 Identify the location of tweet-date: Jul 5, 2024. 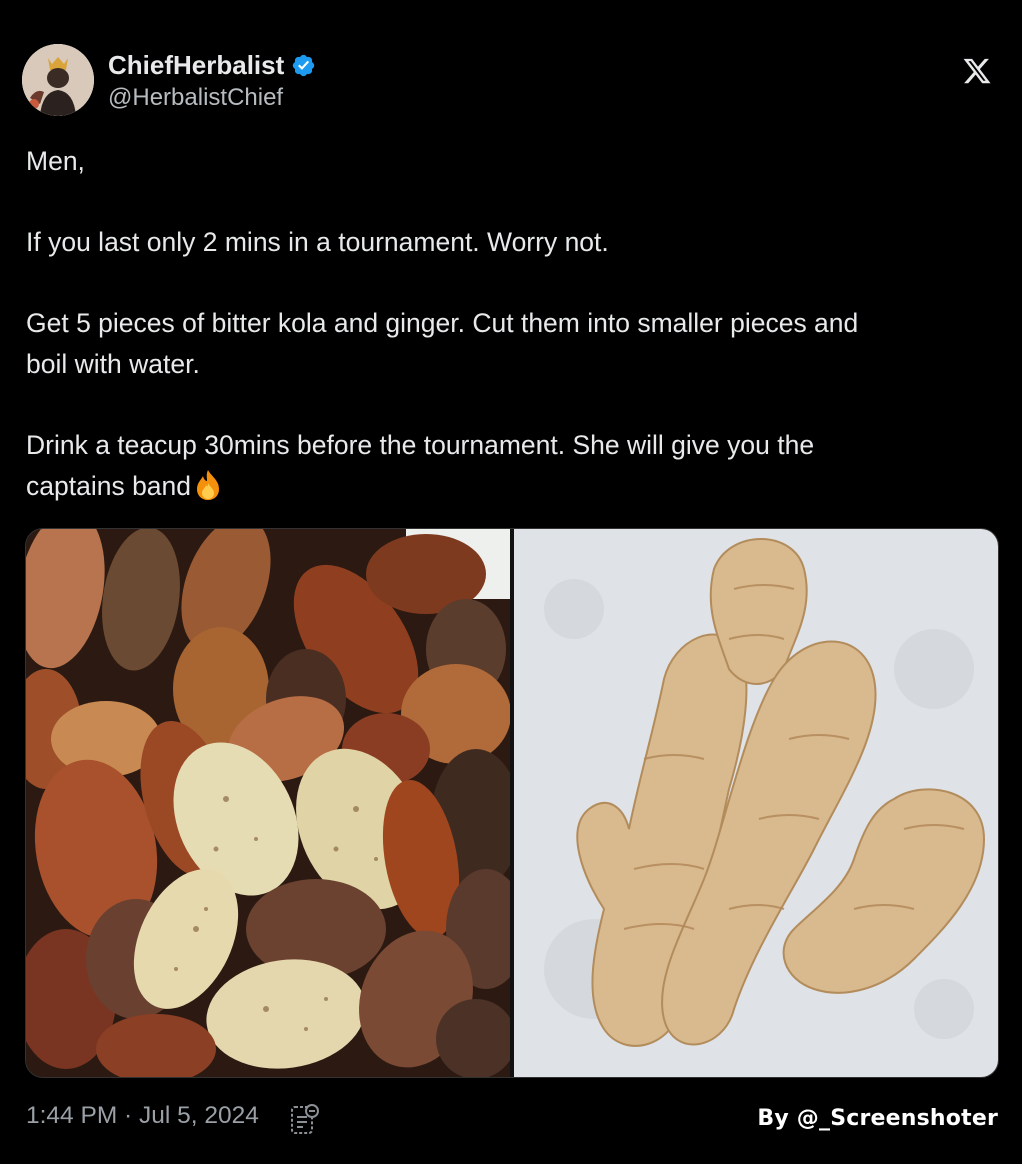
(199, 1115).